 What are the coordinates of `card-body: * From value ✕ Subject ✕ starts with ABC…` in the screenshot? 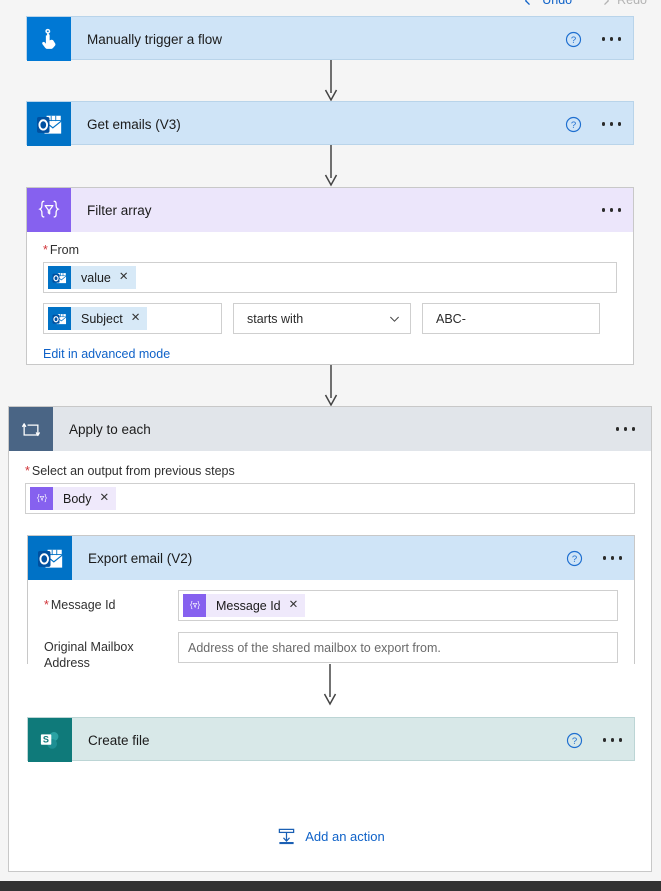 It's located at (330, 297).